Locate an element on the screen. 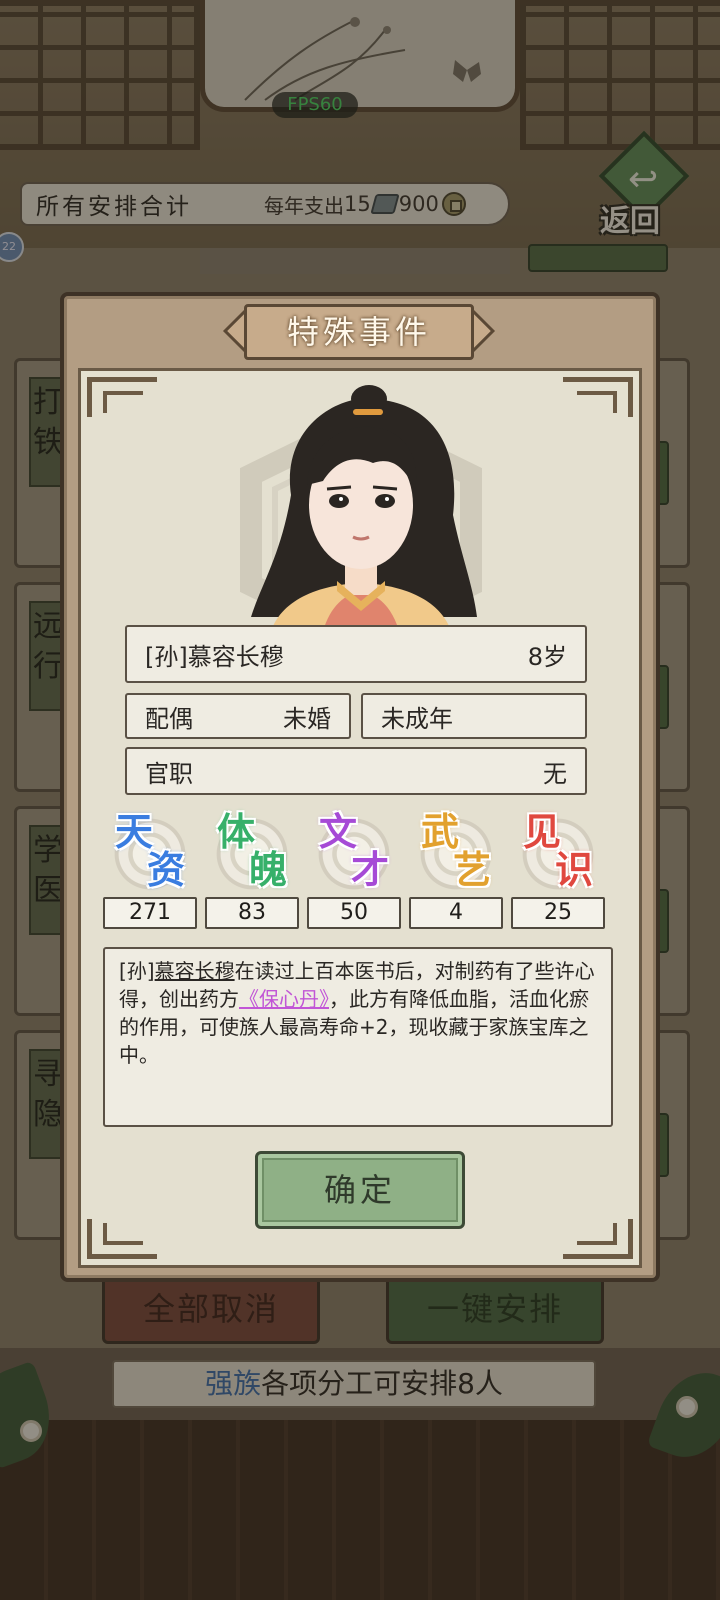 Image resolution: width=720 pixels, height=1600 pixels. stat-value: 25 is located at coordinates (558, 913).